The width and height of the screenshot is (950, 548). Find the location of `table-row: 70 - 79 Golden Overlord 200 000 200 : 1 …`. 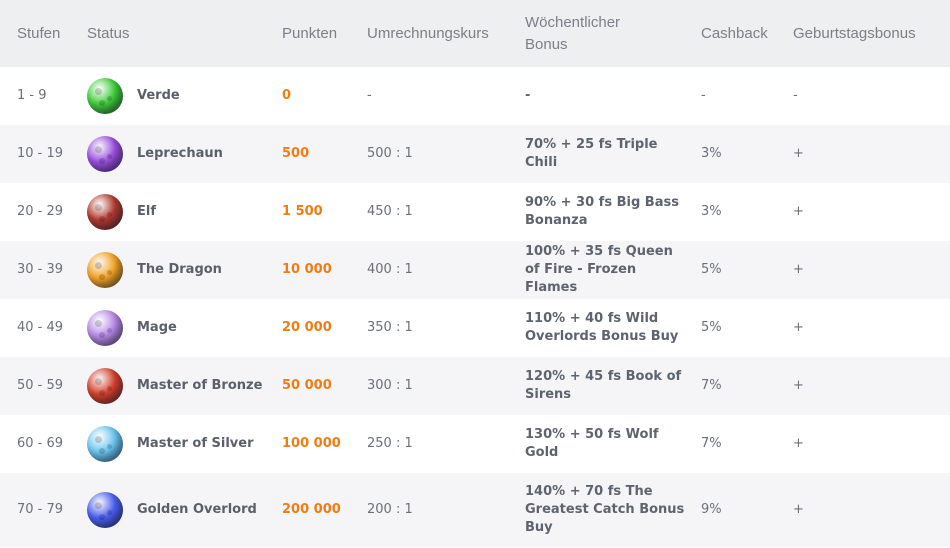

table-row: 70 - 79 Golden Overlord 200 000 200 : 1 … is located at coordinates (475, 510).